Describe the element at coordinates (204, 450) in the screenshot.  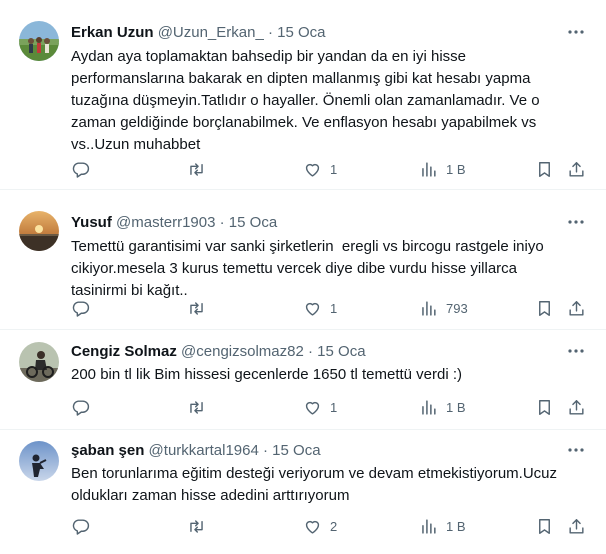
I see `user-handle: @turkkartal1964` at that location.